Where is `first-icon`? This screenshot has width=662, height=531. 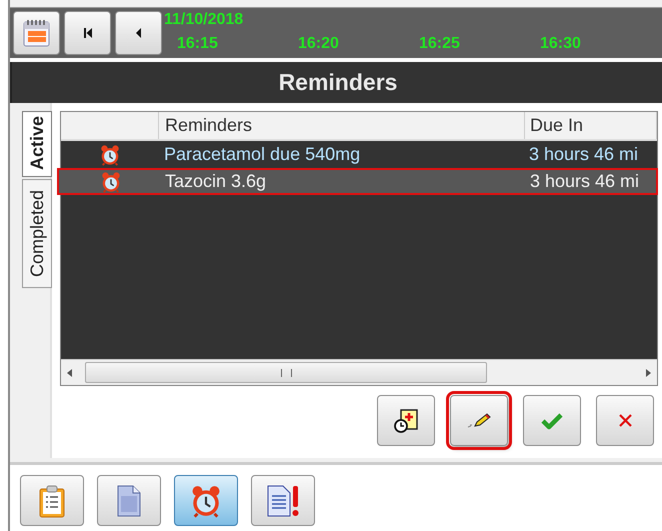
first-icon is located at coordinates (87, 33).